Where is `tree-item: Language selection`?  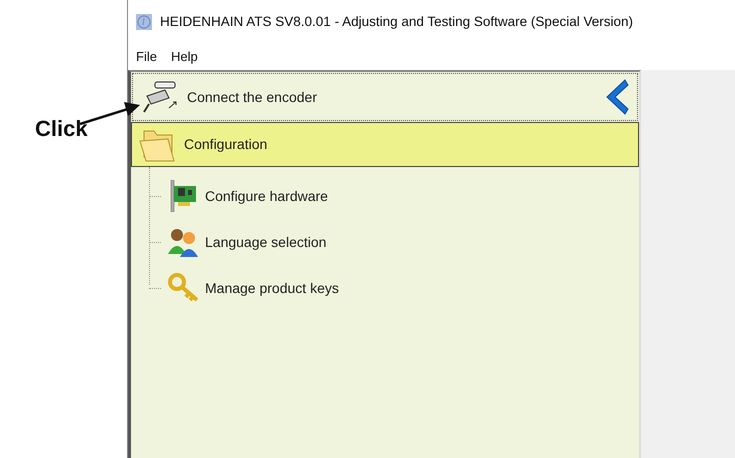 tree-item: Language selection is located at coordinates (394, 242).